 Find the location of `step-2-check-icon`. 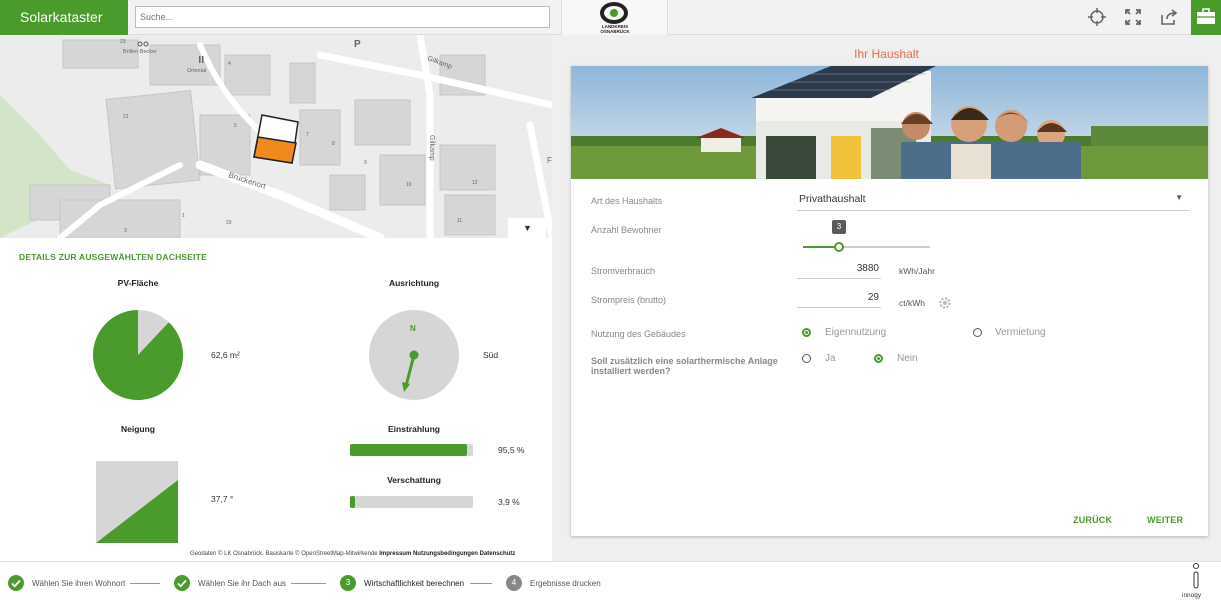

step-2-check-icon is located at coordinates (182, 583).